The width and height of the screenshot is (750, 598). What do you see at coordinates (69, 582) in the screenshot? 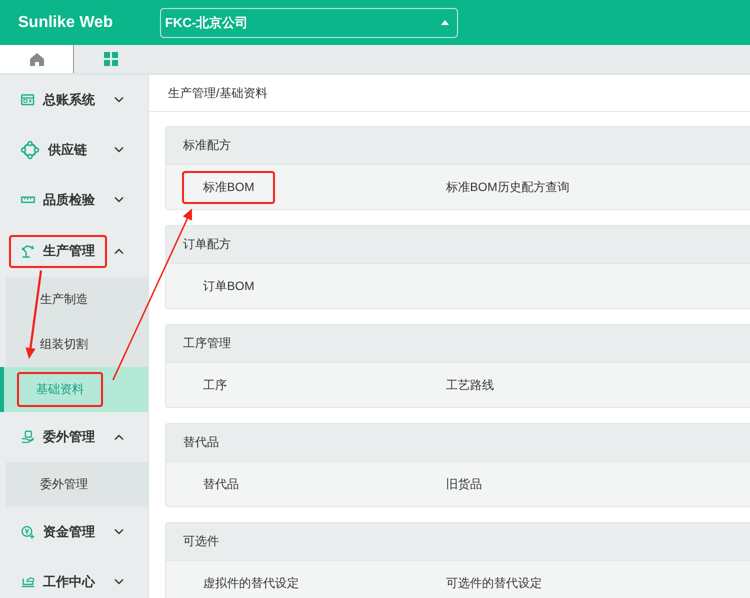
I see `sidebar-label: 工作中心` at bounding box center [69, 582].